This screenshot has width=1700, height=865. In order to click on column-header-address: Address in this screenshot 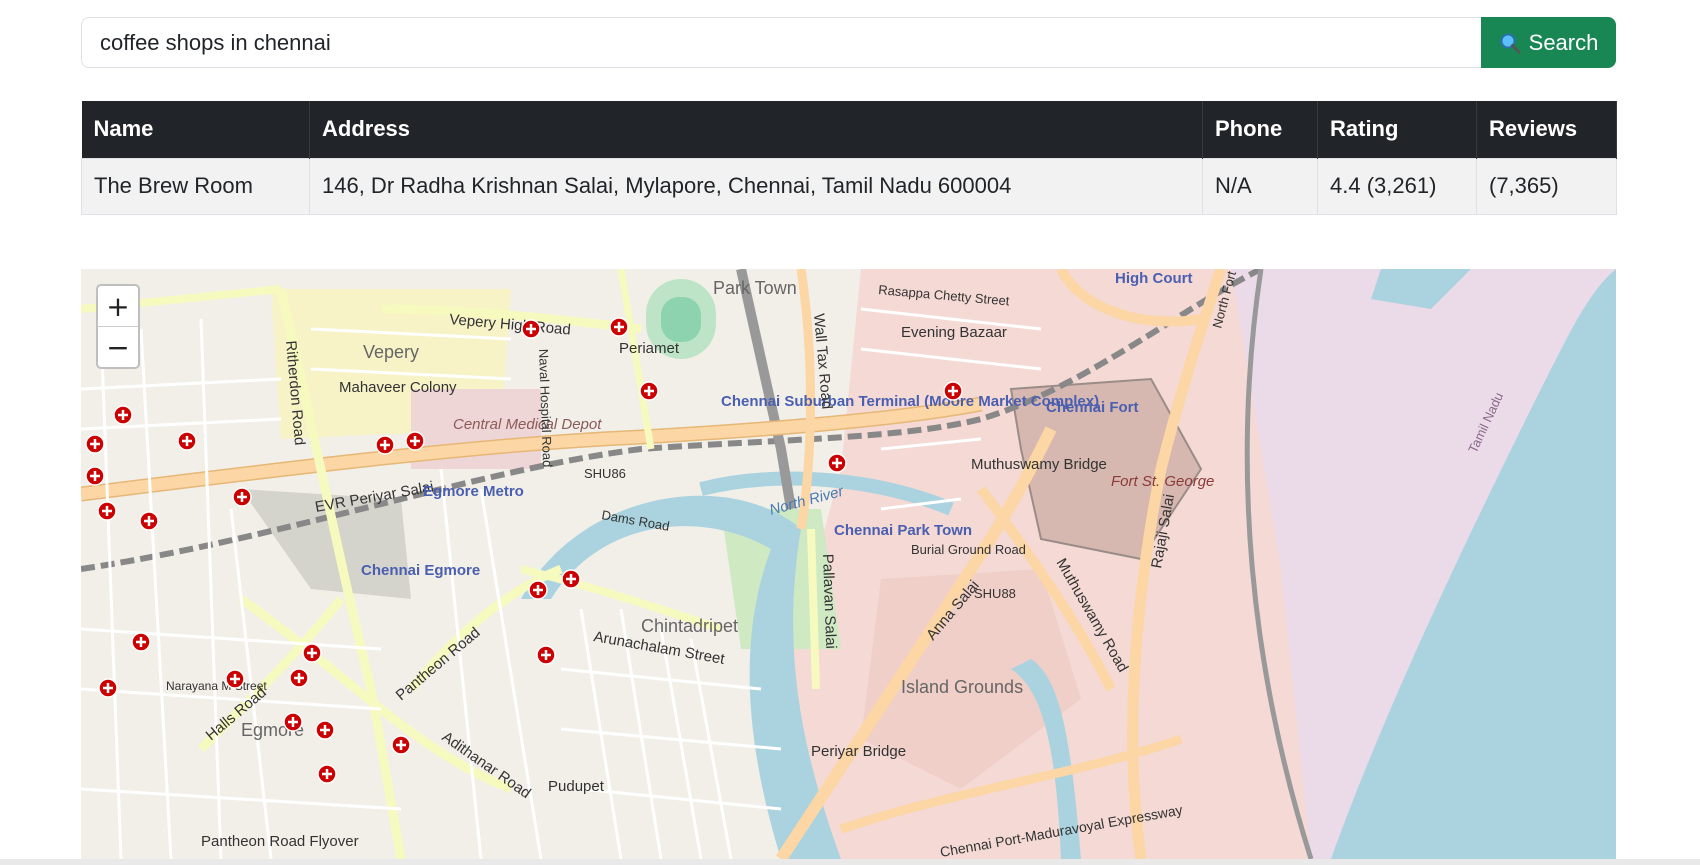, I will do `click(756, 129)`.